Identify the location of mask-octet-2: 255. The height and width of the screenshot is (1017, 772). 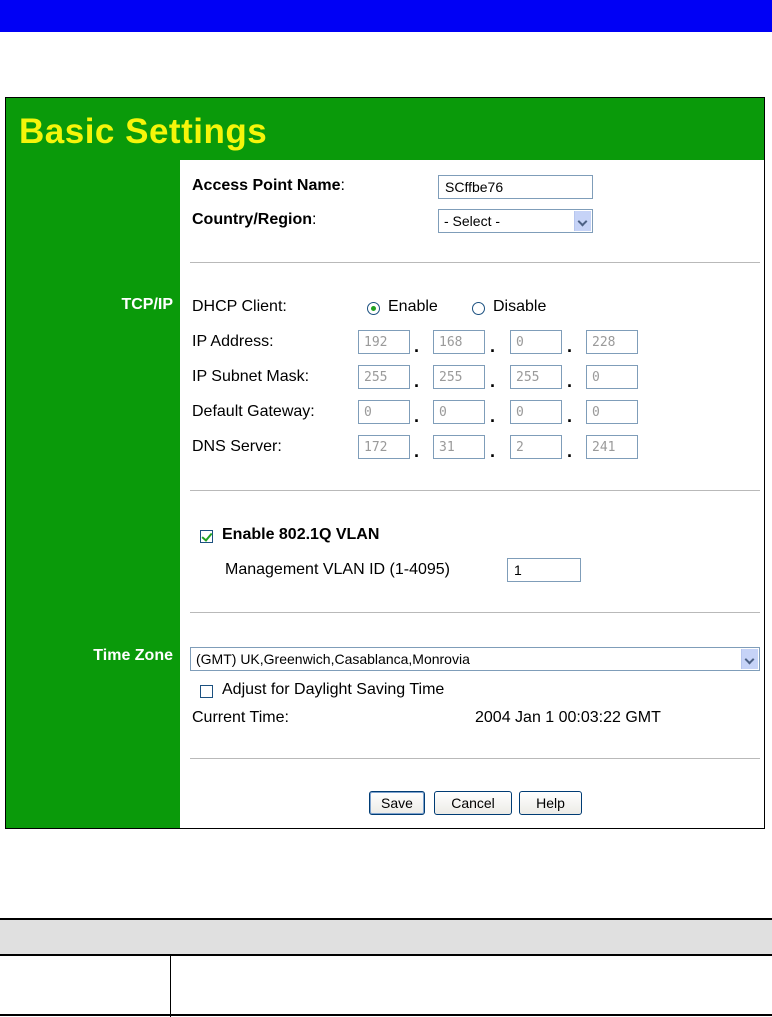
(459, 377).